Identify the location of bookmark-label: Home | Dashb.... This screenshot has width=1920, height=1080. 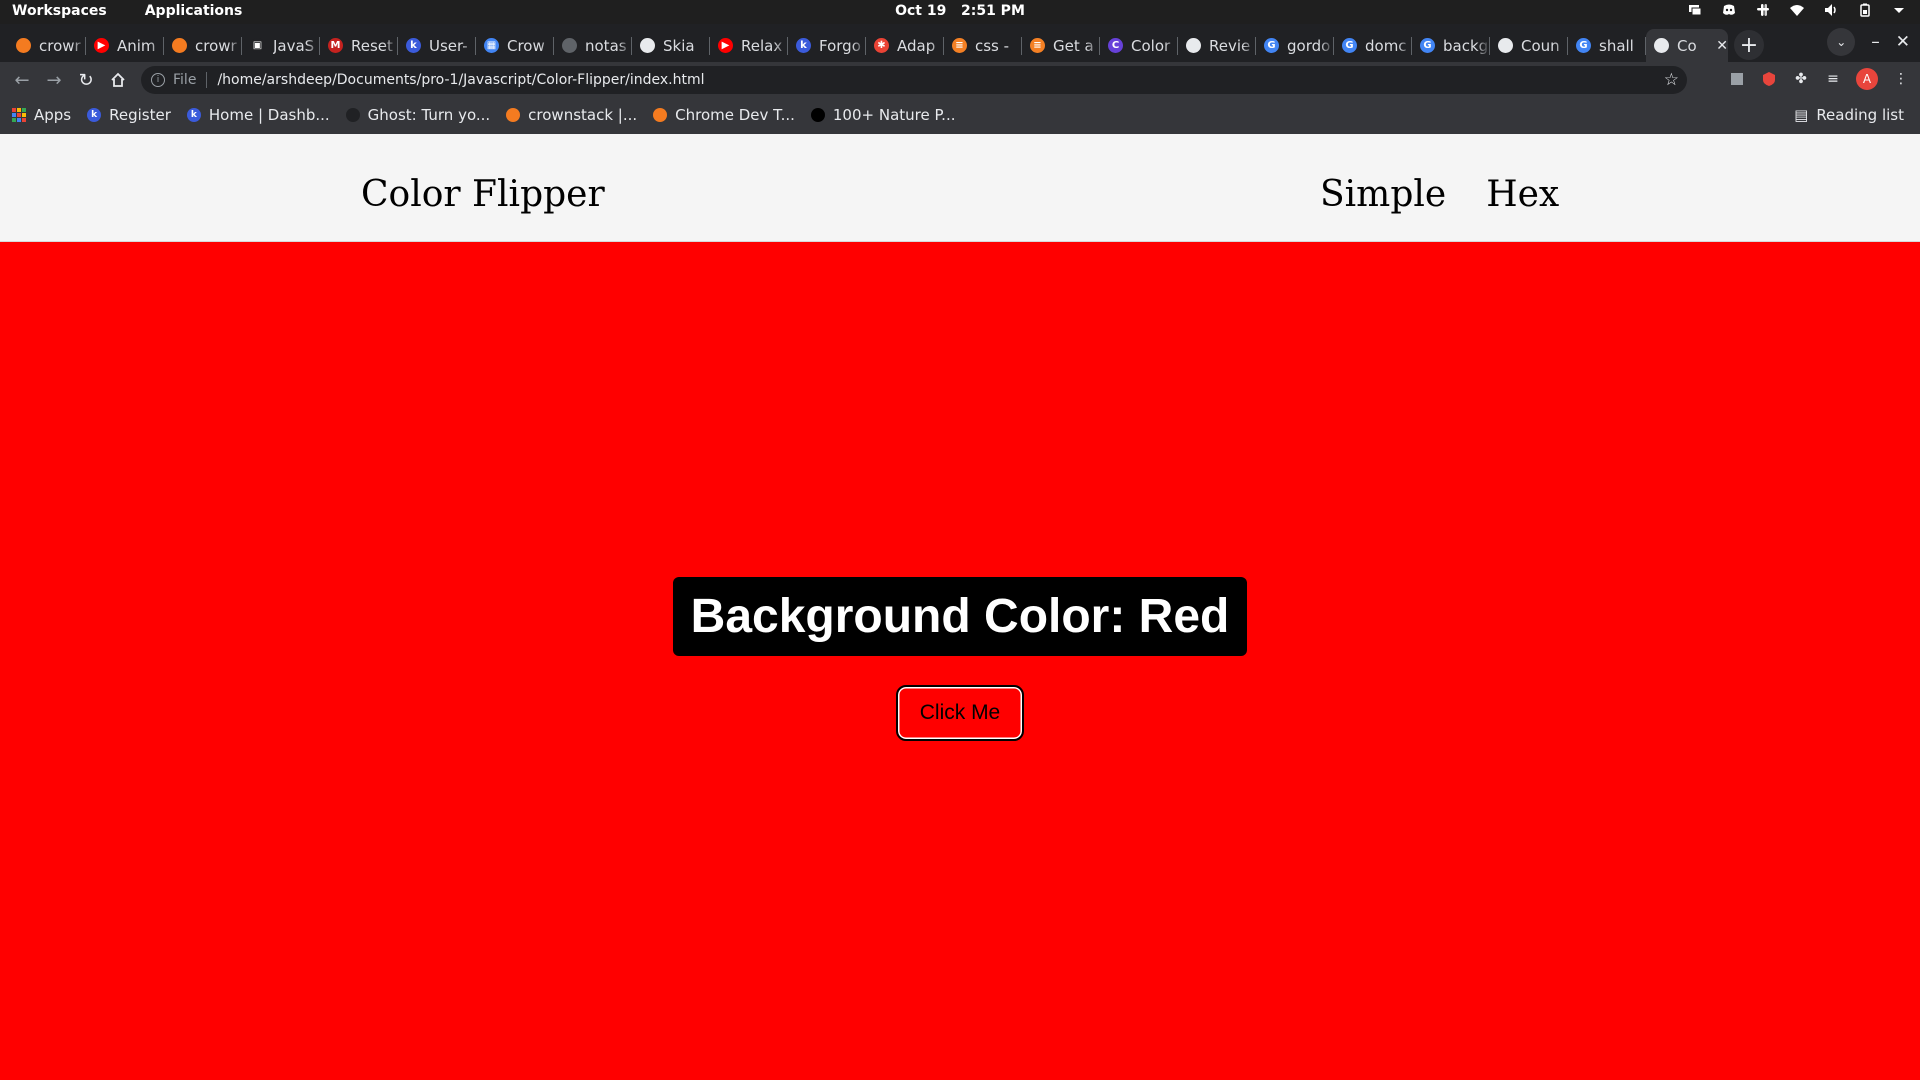
(269, 115).